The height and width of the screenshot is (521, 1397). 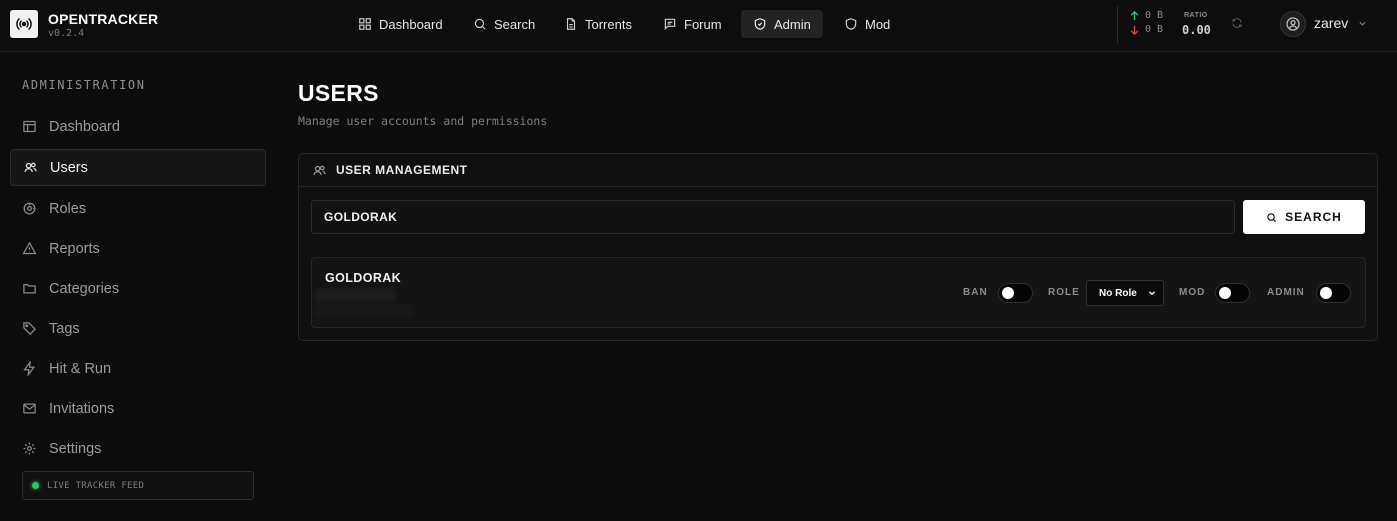 What do you see at coordinates (29, 208) in the screenshot?
I see `badge-icon` at bounding box center [29, 208].